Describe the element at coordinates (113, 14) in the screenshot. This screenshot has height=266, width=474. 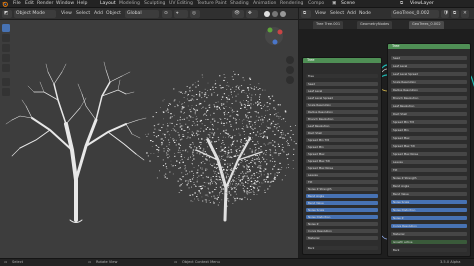
I see `viewport-menu-object: Object` at that location.